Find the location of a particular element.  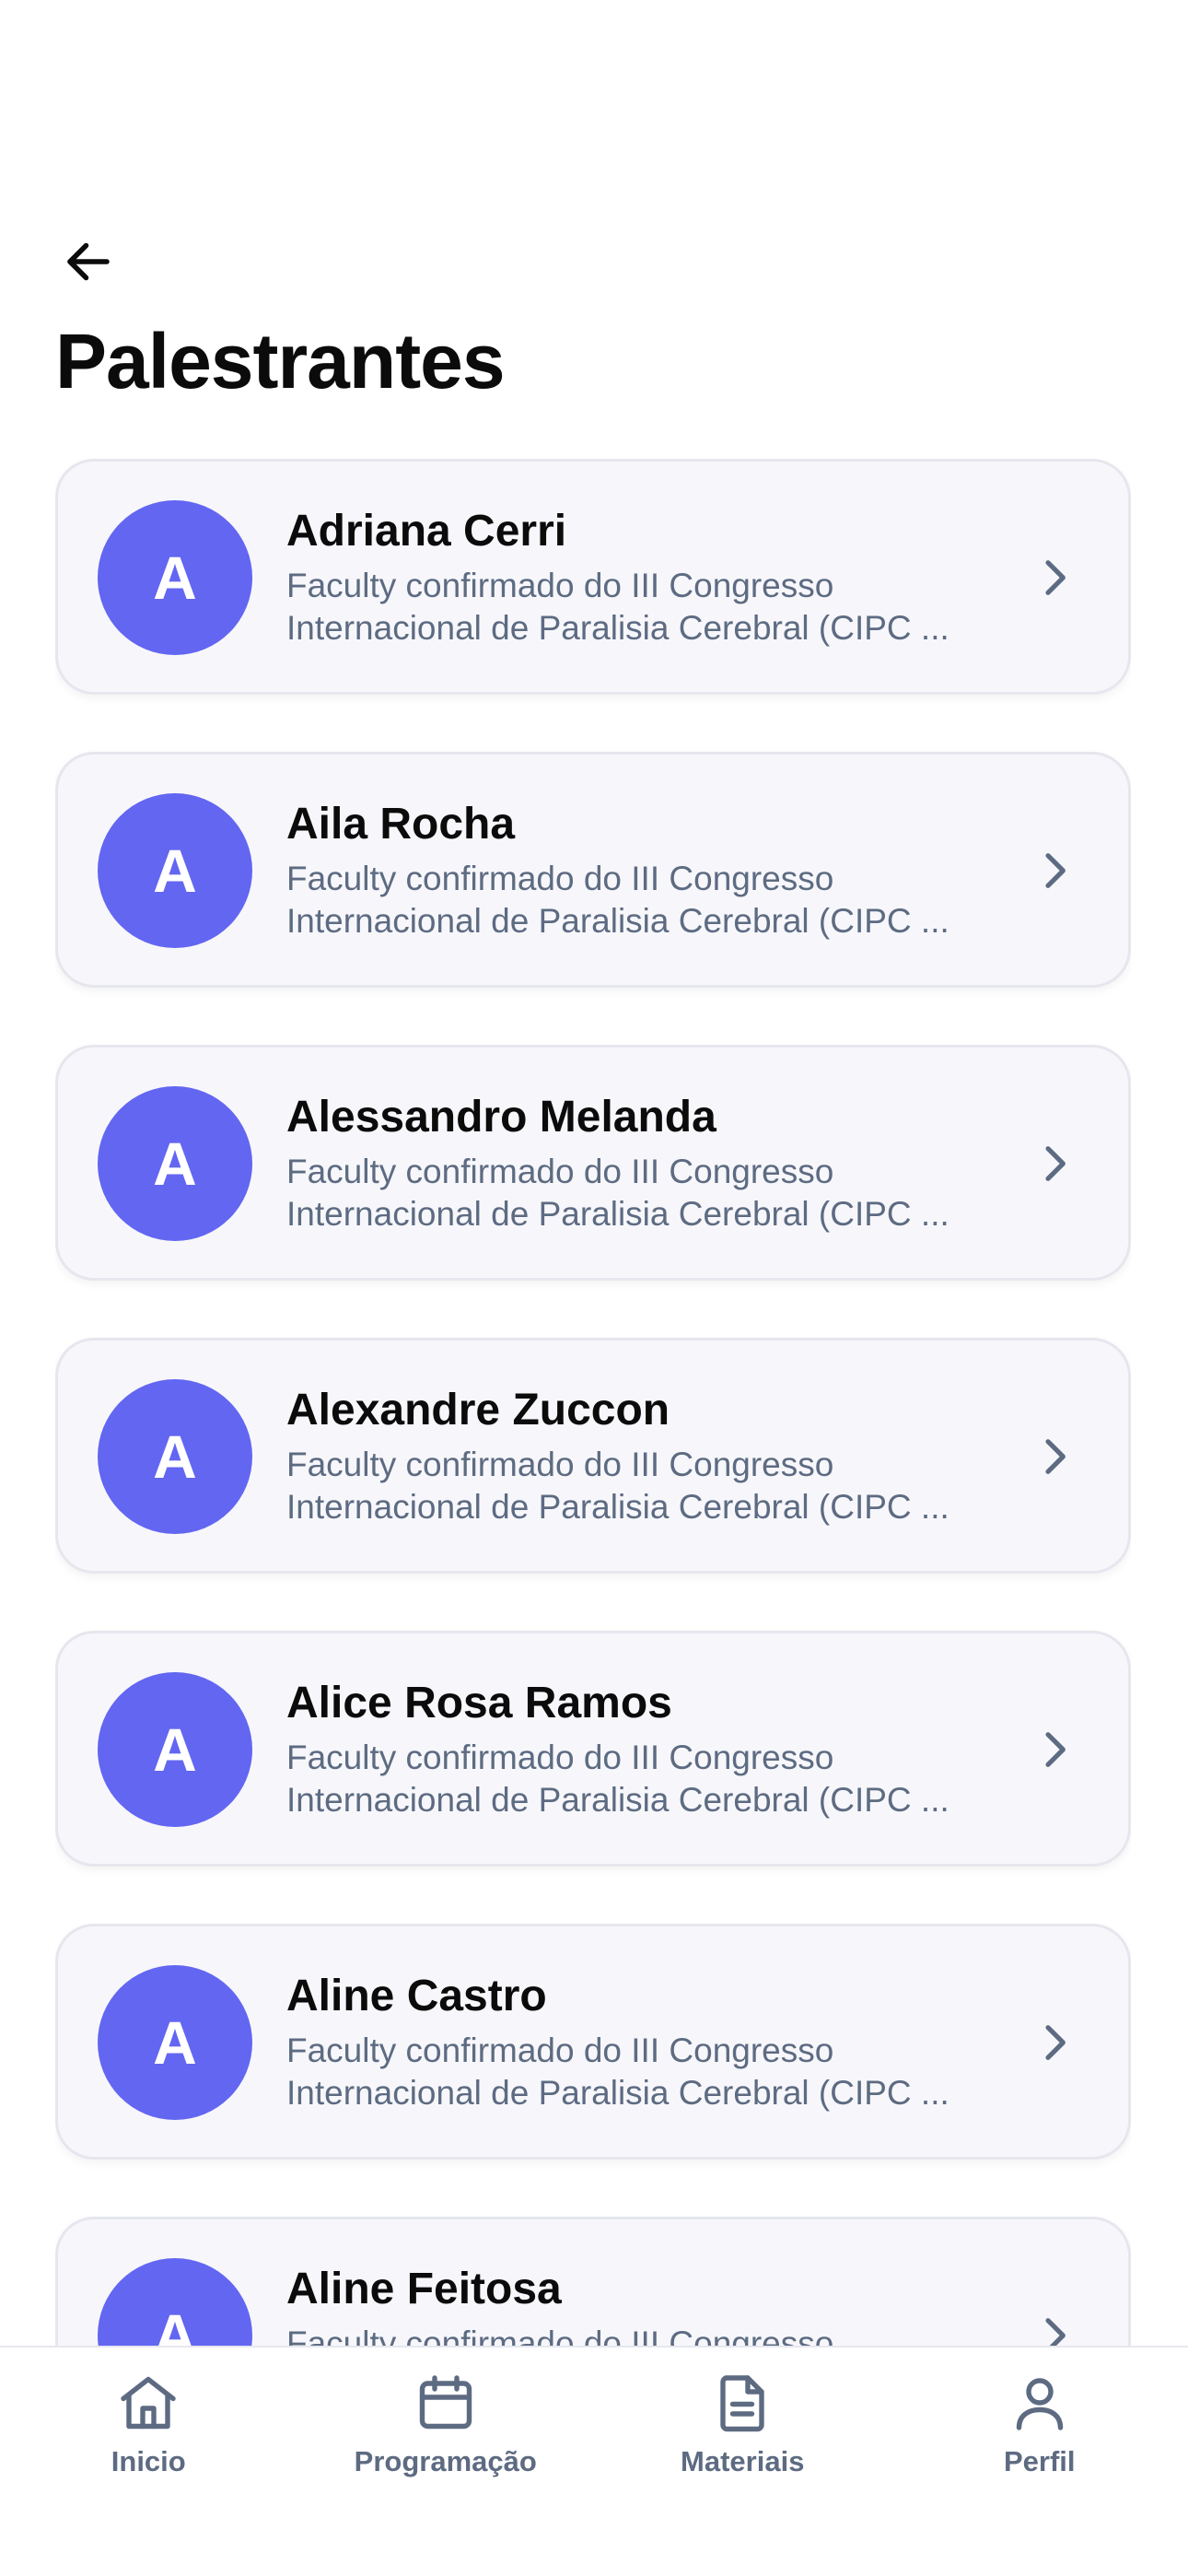

tab-inicio: Inicio is located at coordinates (148, 2424).